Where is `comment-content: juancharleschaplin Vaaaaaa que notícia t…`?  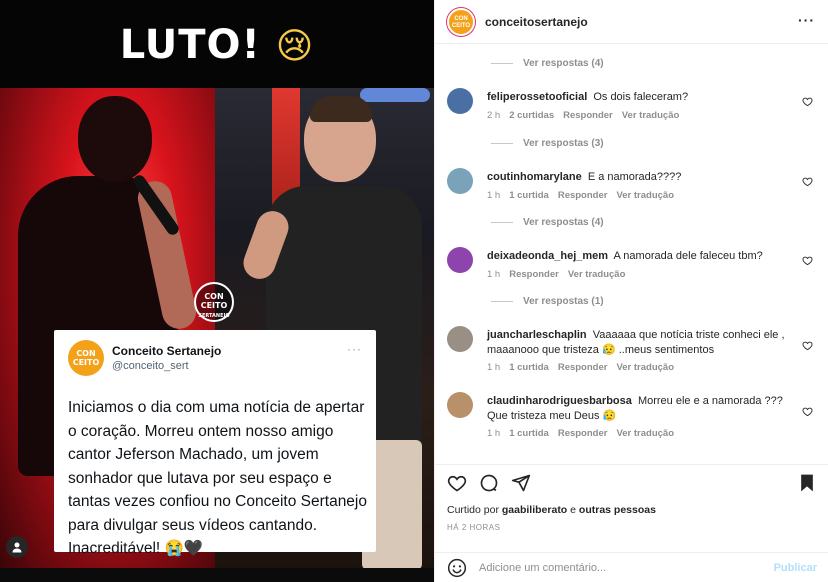 comment-content: juancharleschaplin Vaaaaaa que notícia t… is located at coordinates (637, 343).